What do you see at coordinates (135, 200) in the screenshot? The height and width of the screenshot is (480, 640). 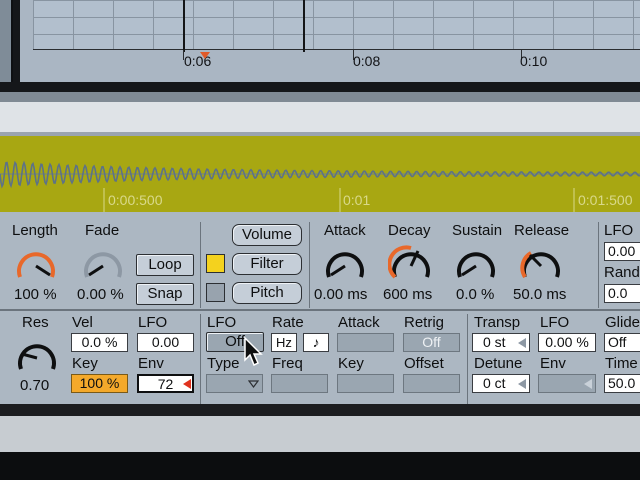 I see `sample-ruler-label: 0:00:500` at bounding box center [135, 200].